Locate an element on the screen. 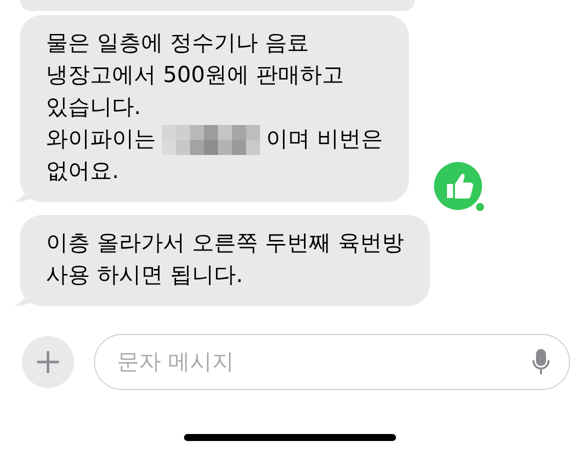 Image resolution: width=580 pixels, height=449 pixels. message-text: 있습니다. is located at coordinates (93, 108).